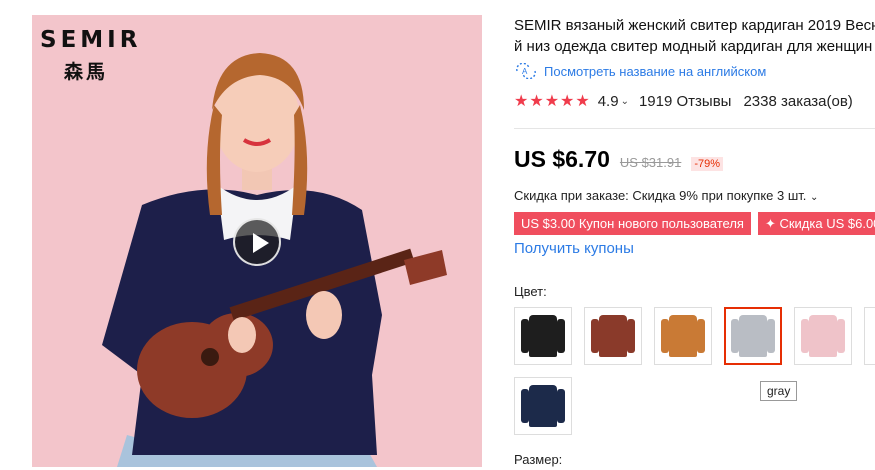 The width and height of the screenshot is (875, 470). What do you see at coordinates (707, 164) in the screenshot?
I see `discount-badge: -79%` at bounding box center [707, 164].